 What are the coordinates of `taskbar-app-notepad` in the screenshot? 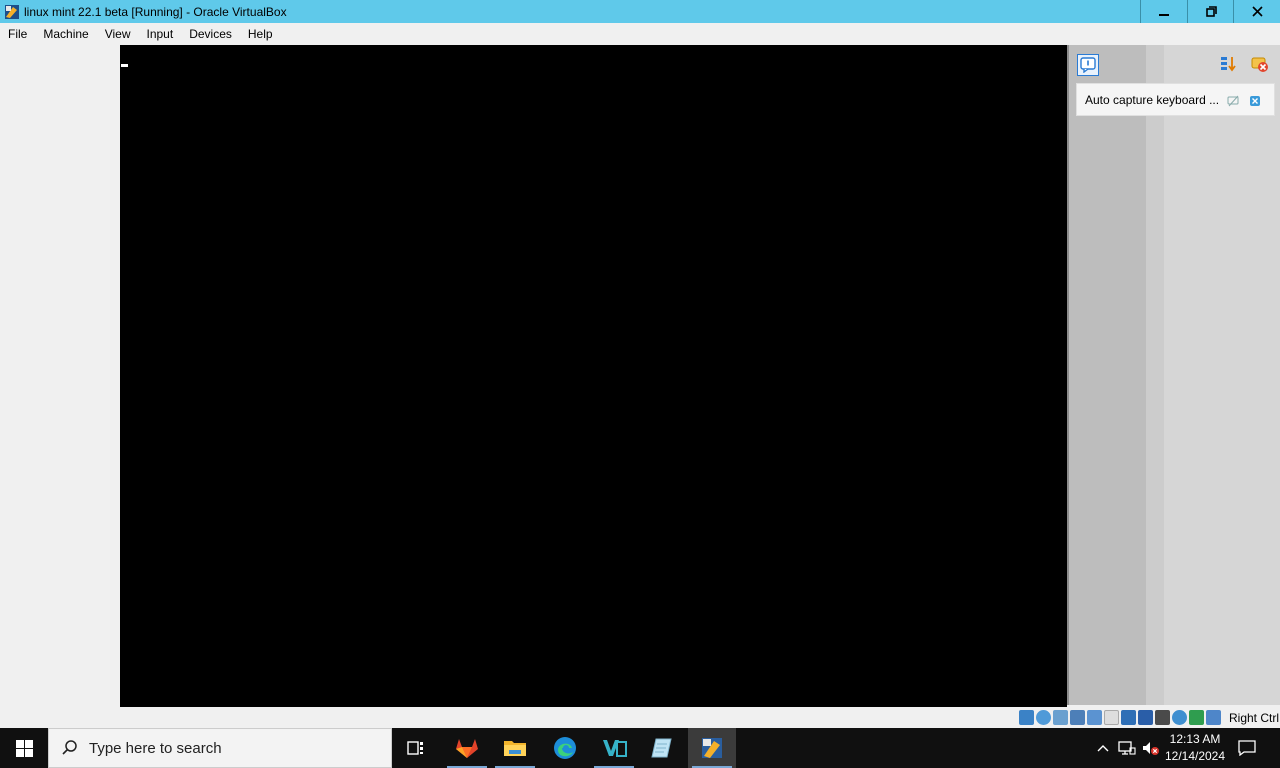 It's located at (662, 748).